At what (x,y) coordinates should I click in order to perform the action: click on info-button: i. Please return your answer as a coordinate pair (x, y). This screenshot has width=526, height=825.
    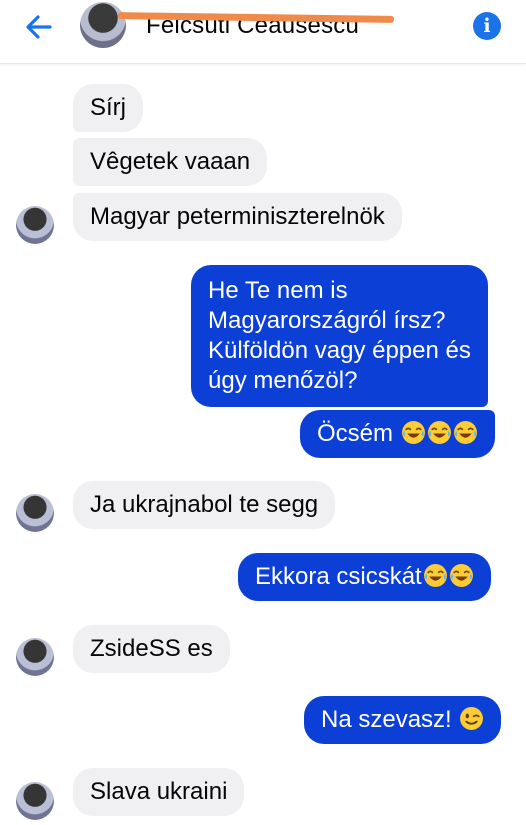
    Looking at the image, I should click on (487, 26).